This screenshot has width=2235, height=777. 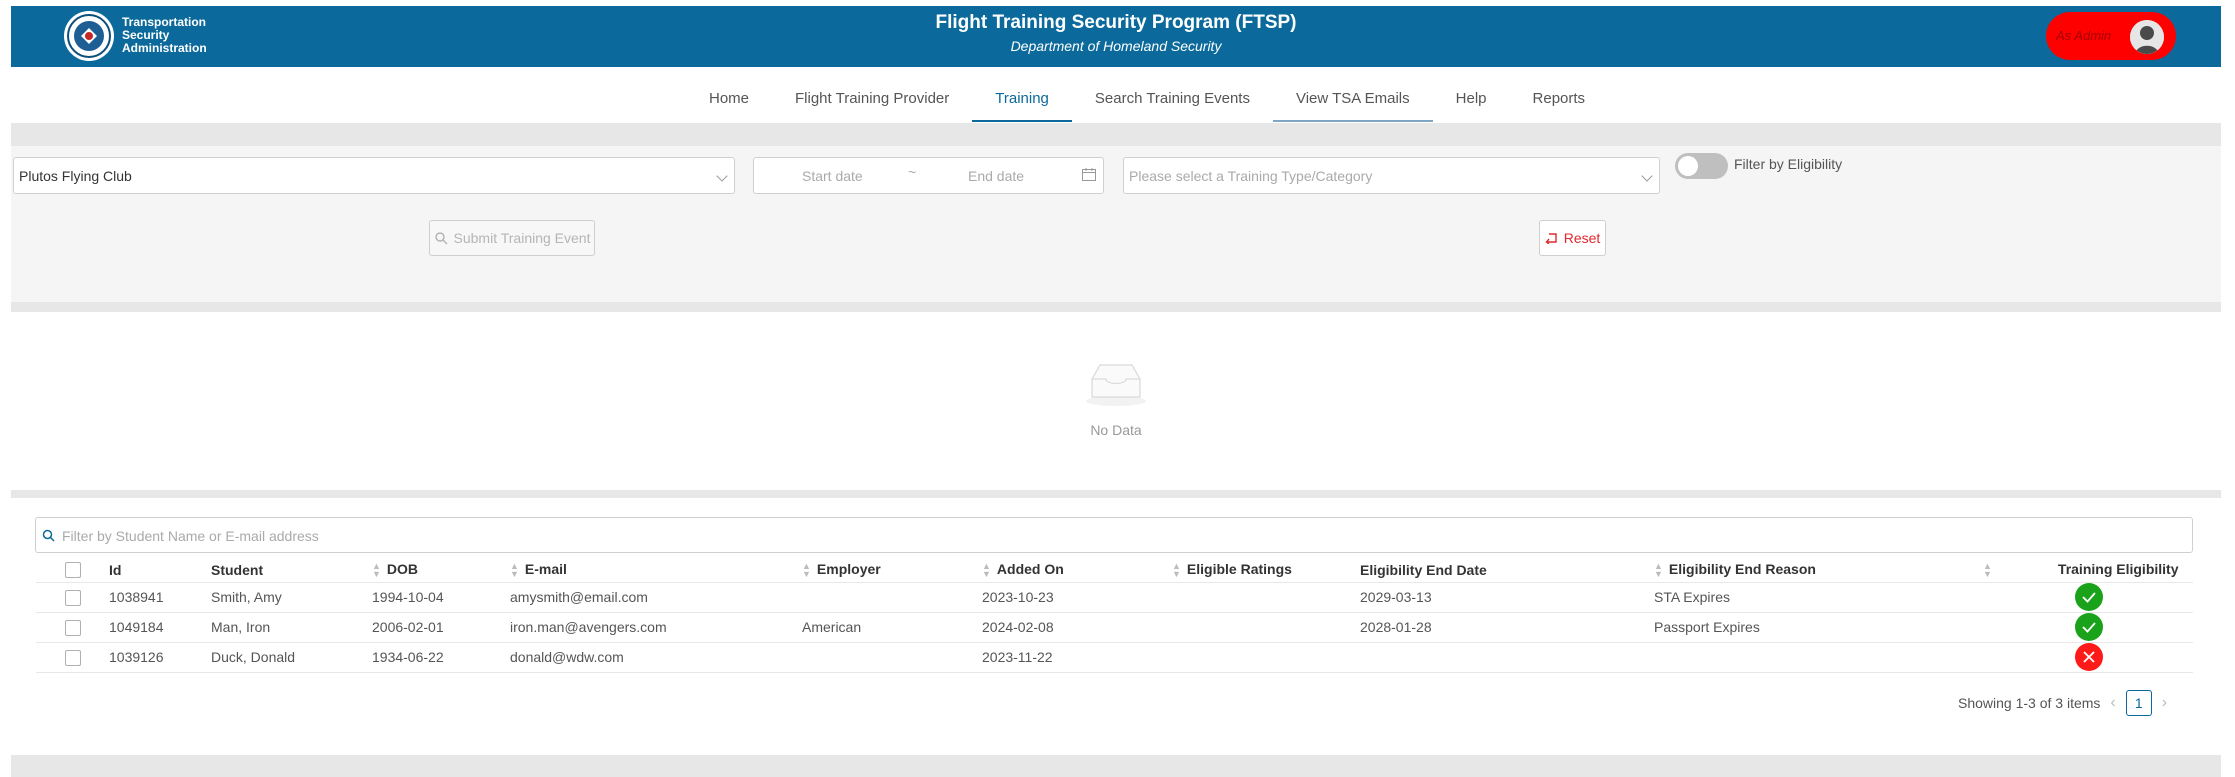 I want to click on nav-home: Home, so click(x=729, y=98).